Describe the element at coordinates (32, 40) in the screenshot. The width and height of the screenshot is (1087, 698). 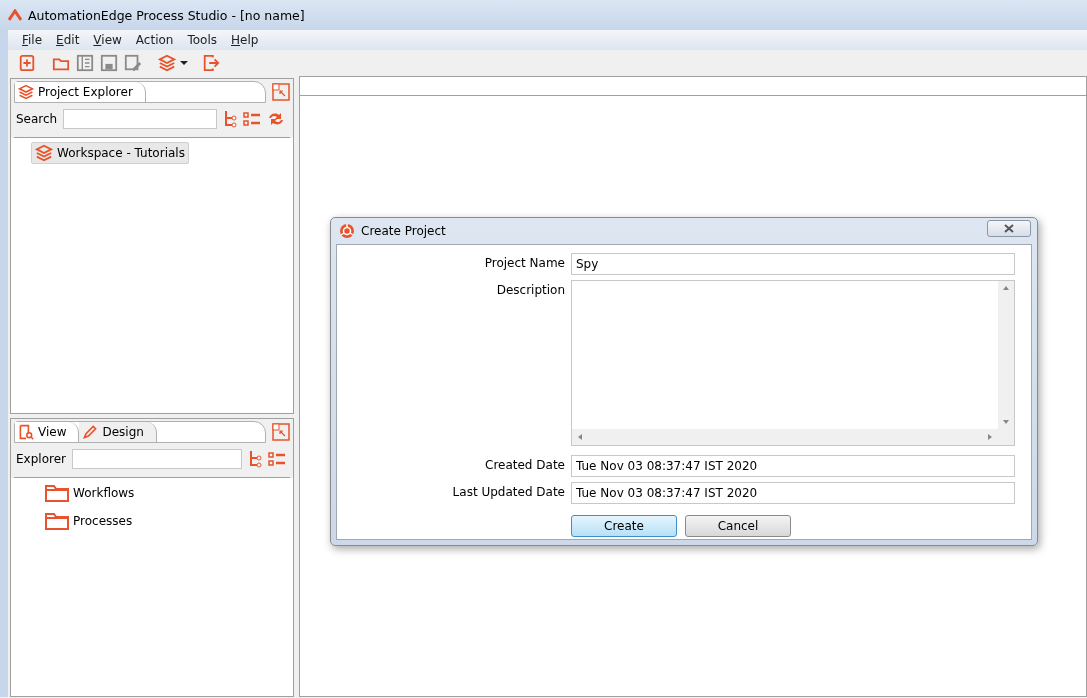
I see `menu-item: File` at that location.